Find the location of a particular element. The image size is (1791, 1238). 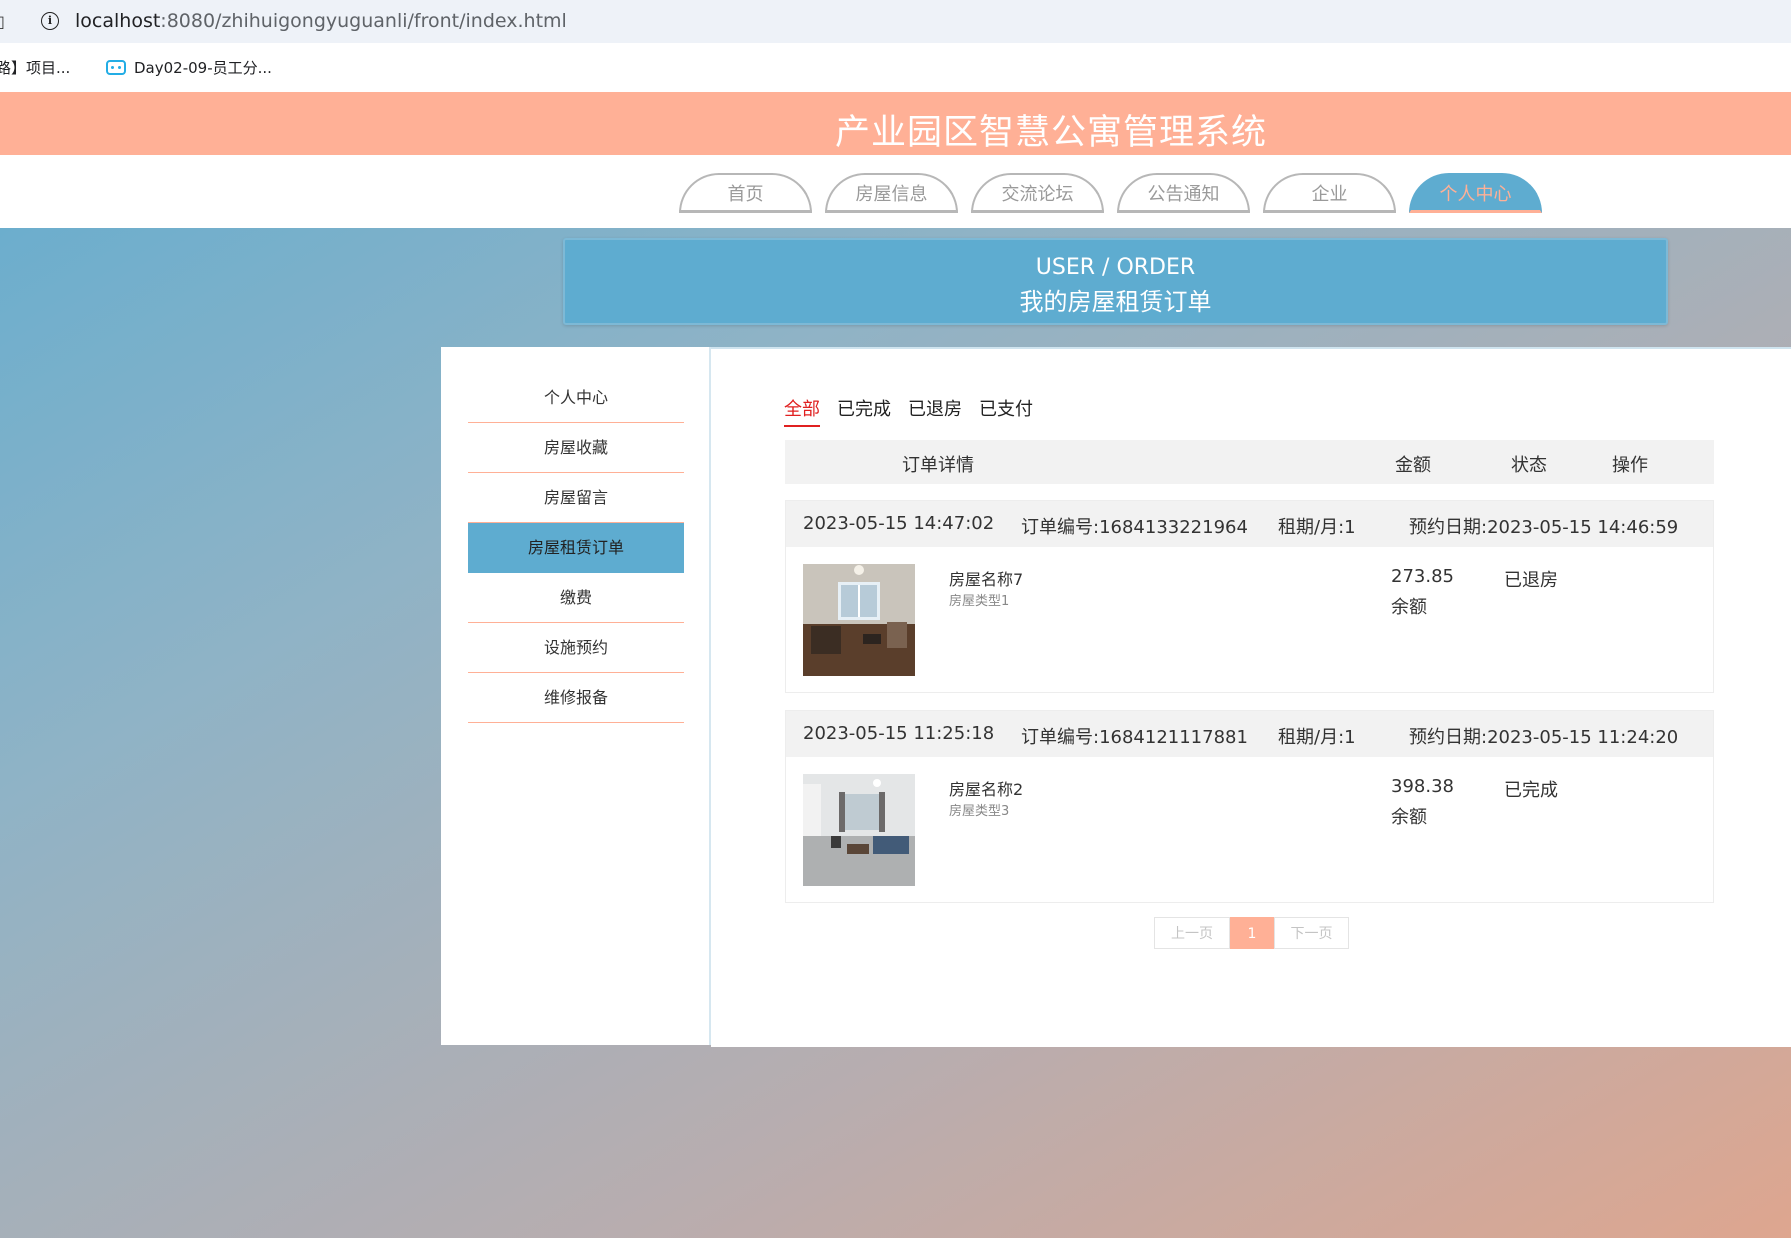

page-banner: USER / ORDER 我的房屋租赁订单 is located at coordinates (1115, 281).